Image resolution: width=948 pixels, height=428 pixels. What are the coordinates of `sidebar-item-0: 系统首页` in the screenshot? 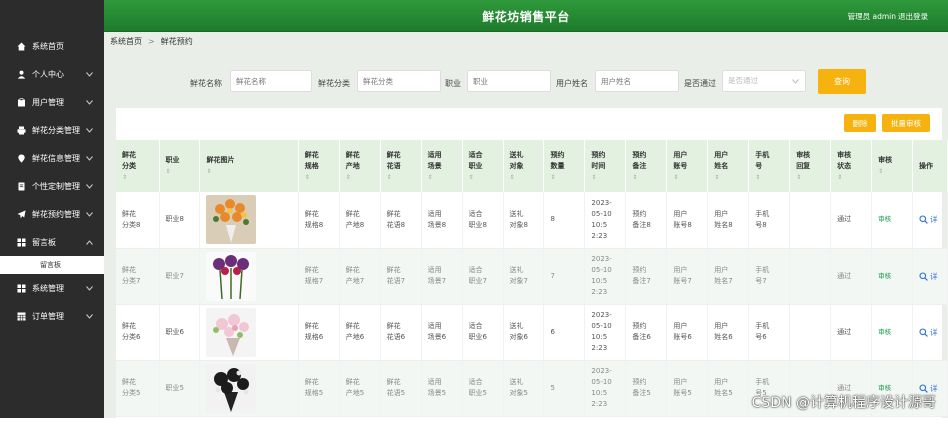 It's located at (52, 46).